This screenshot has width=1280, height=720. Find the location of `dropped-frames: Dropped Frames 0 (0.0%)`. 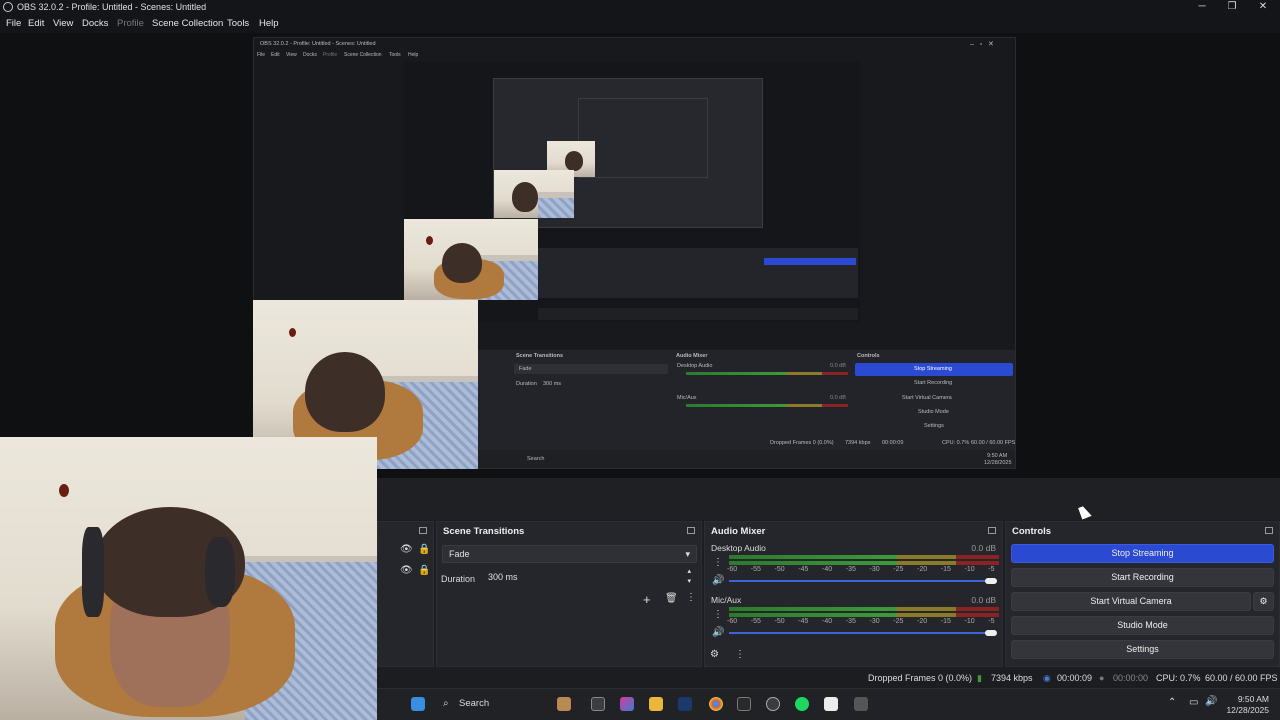

dropped-frames: Dropped Frames 0 (0.0%) is located at coordinates (920, 678).